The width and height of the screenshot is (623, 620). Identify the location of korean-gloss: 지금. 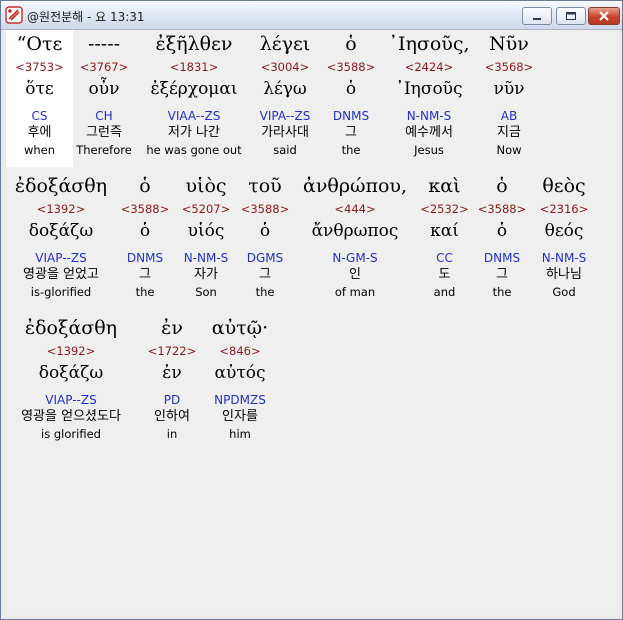
(509, 132).